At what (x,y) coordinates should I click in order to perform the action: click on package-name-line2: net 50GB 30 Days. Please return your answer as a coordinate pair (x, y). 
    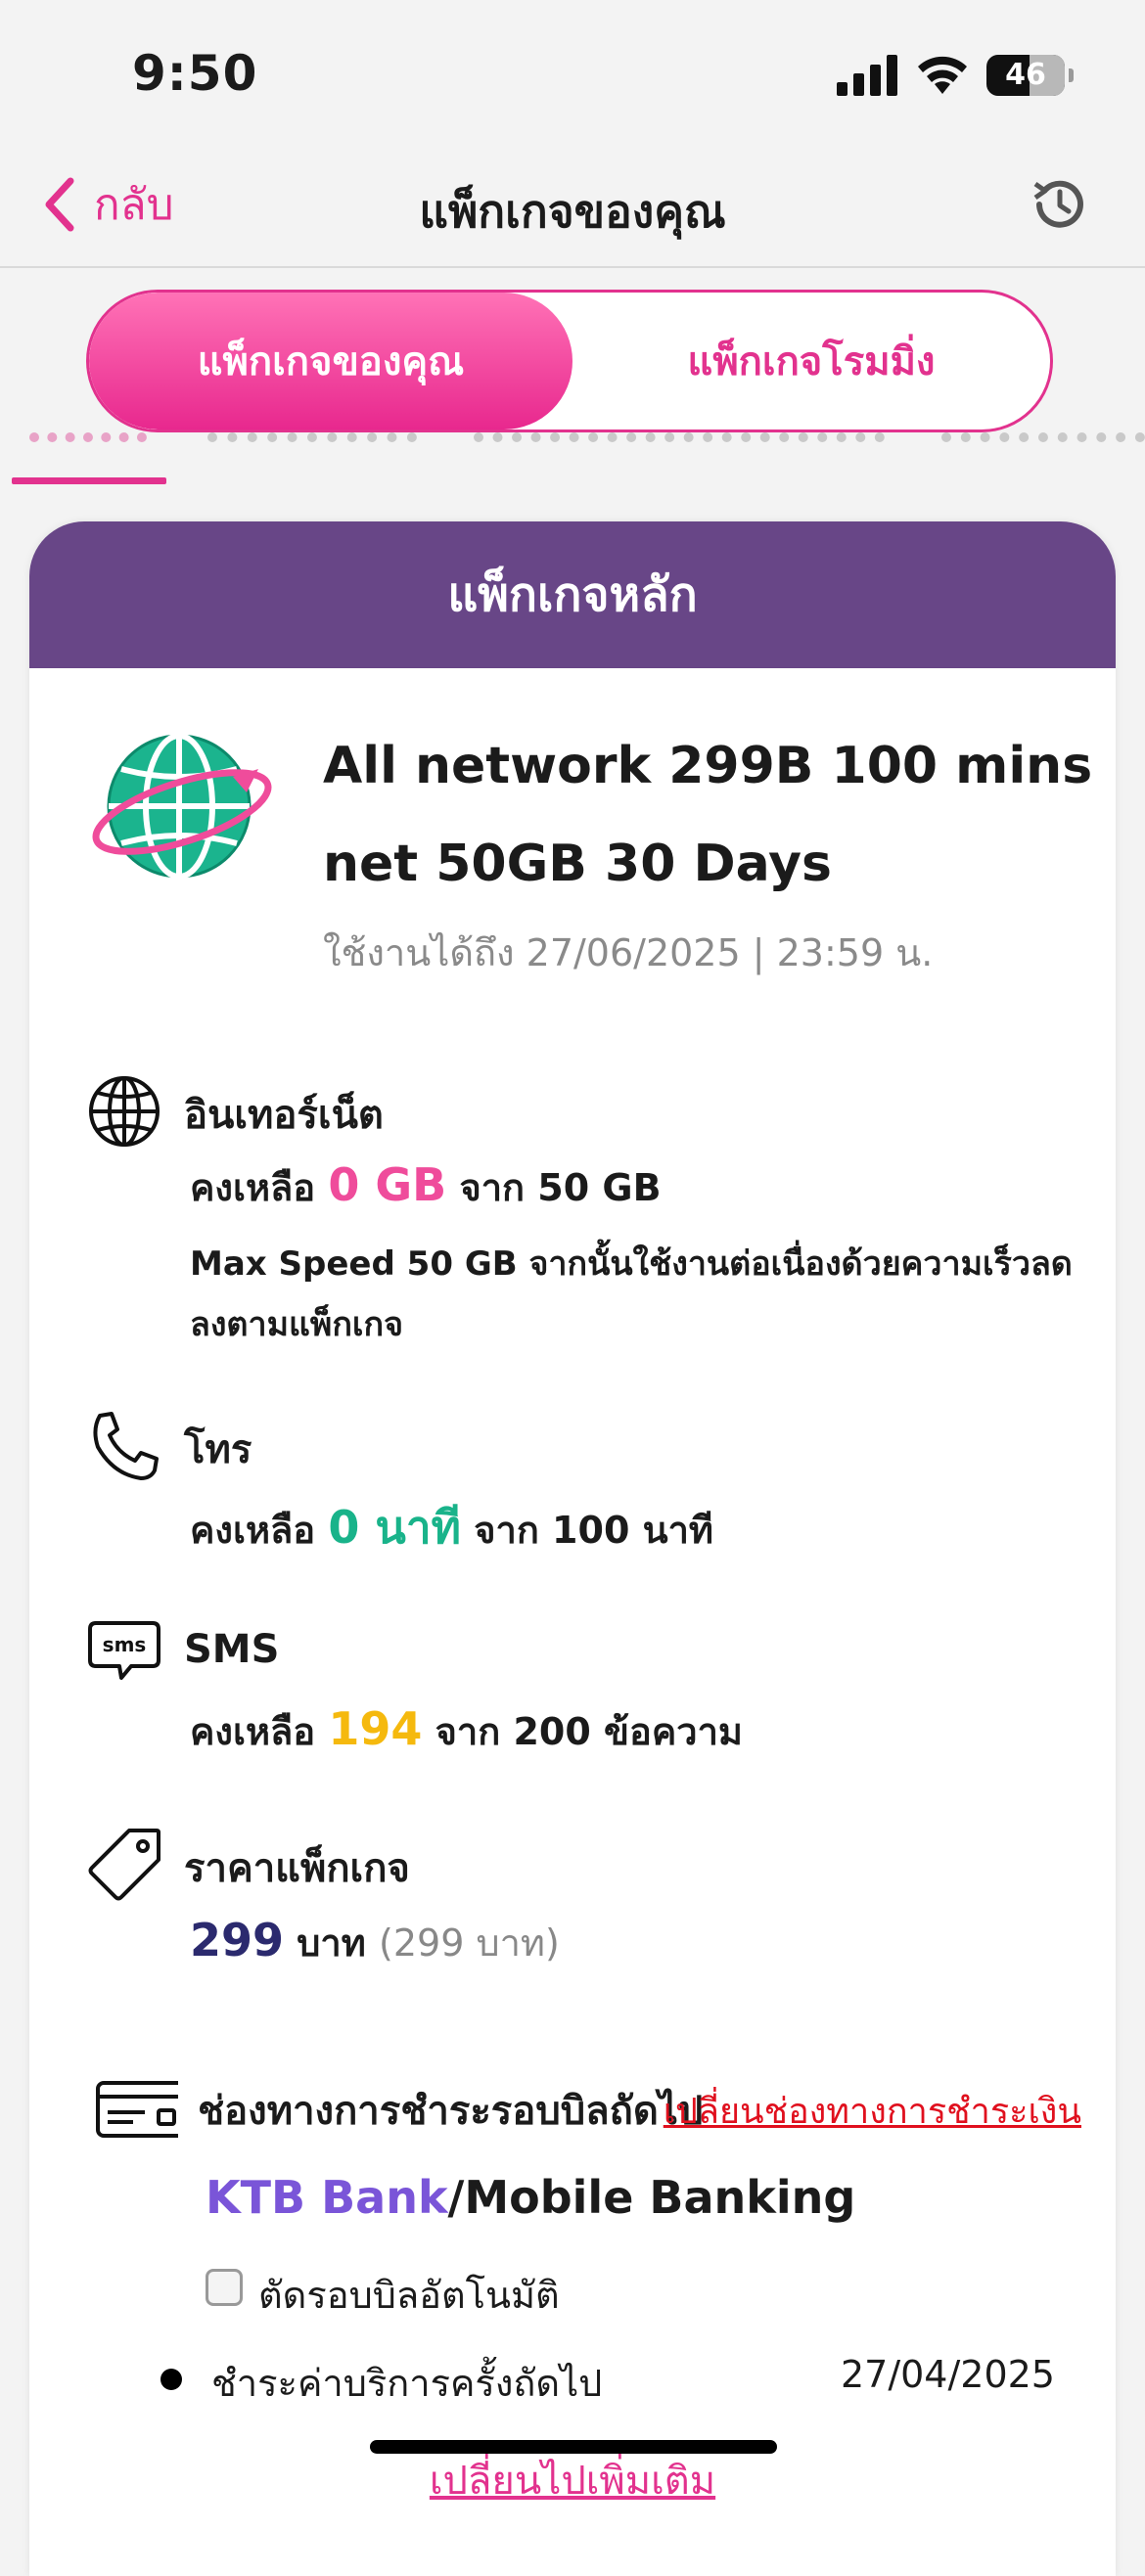
    Looking at the image, I should click on (577, 864).